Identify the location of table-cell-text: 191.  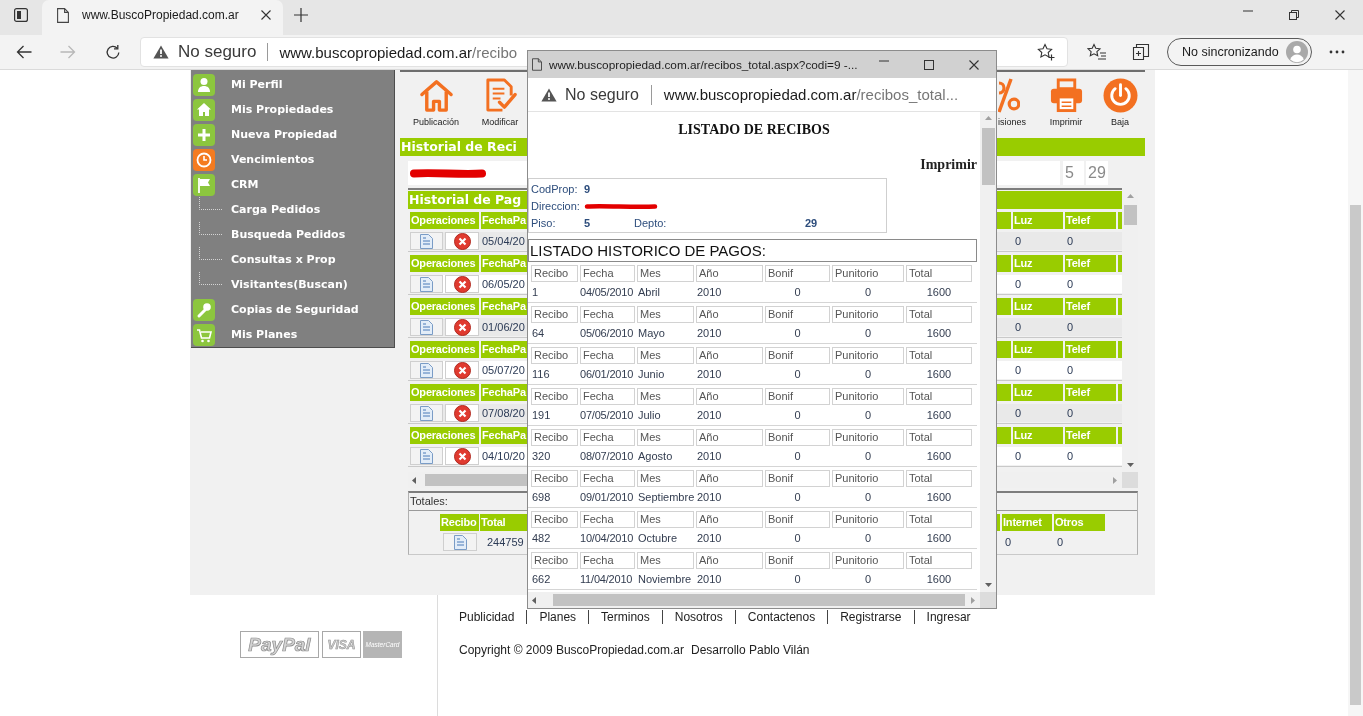
(541, 415).